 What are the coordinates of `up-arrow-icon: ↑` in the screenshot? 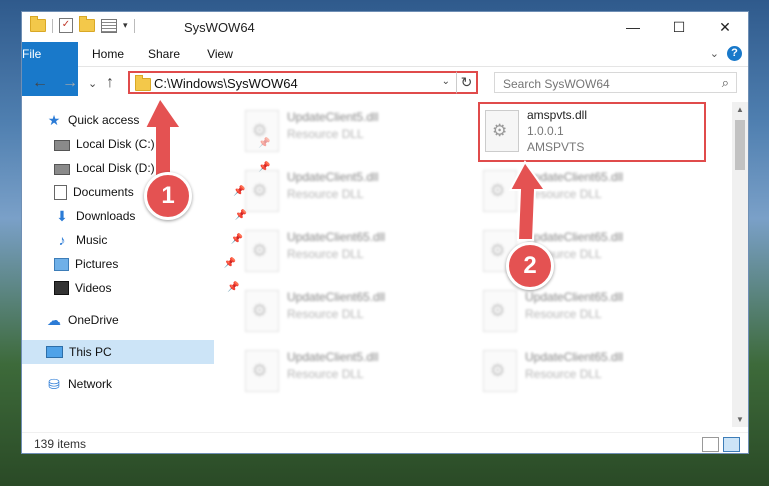 It's located at (110, 83).